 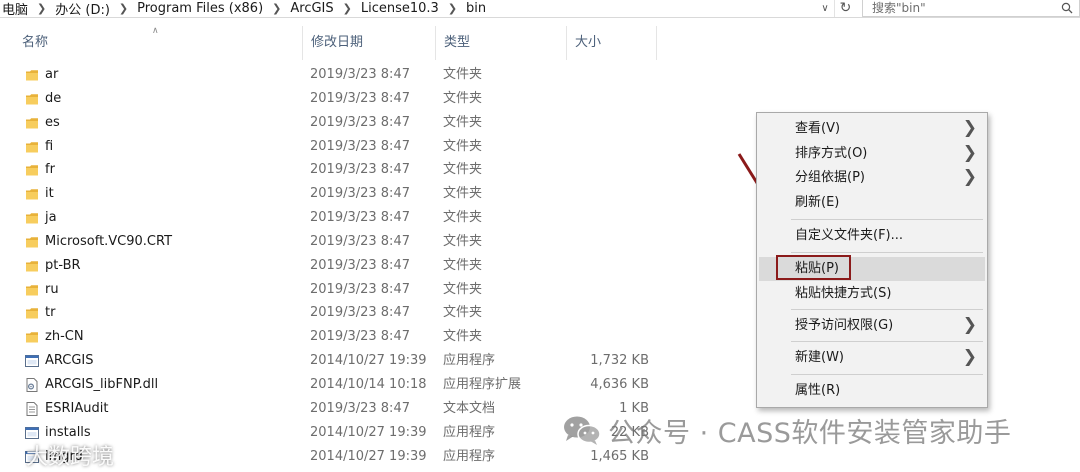 I want to click on menu-item-label: 粘贴快捷方式(S), so click(x=843, y=293).